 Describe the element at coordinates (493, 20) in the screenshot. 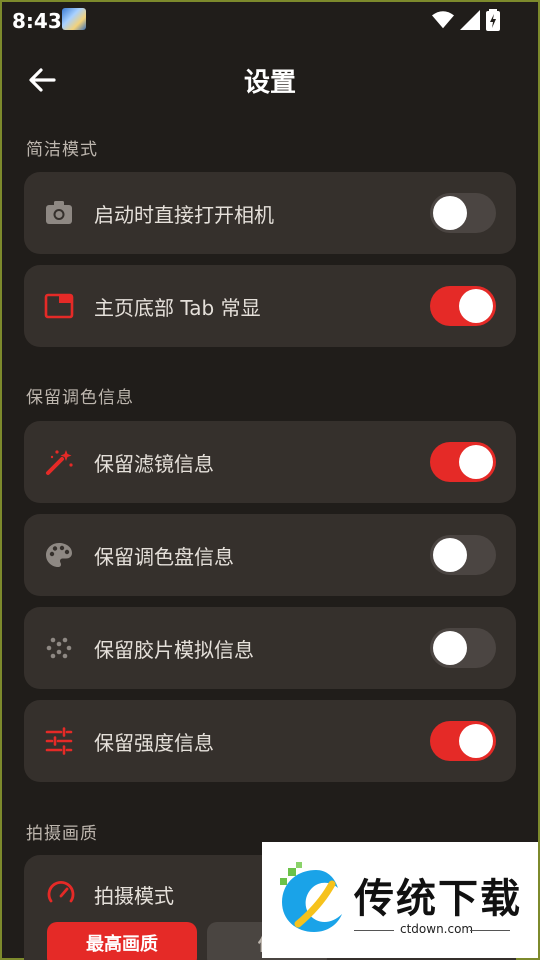

I see `battery-charging-icon` at that location.